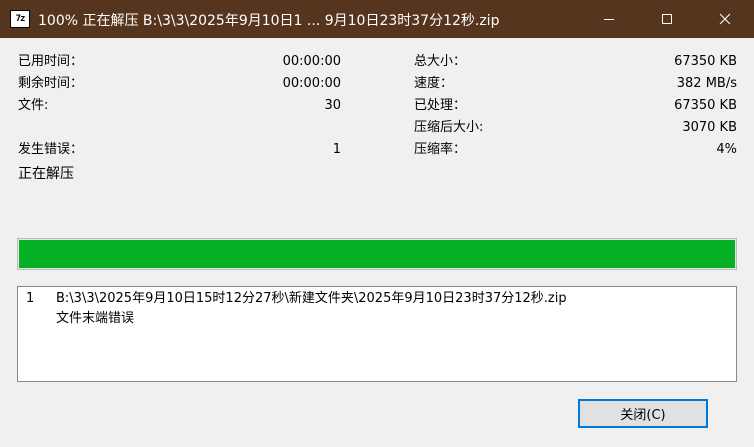 The height and width of the screenshot is (447, 754). What do you see at coordinates (311, 61) in the screenshot?
I see `elapsed-time-value: 00:00:00` at bounding box center [311, 61].